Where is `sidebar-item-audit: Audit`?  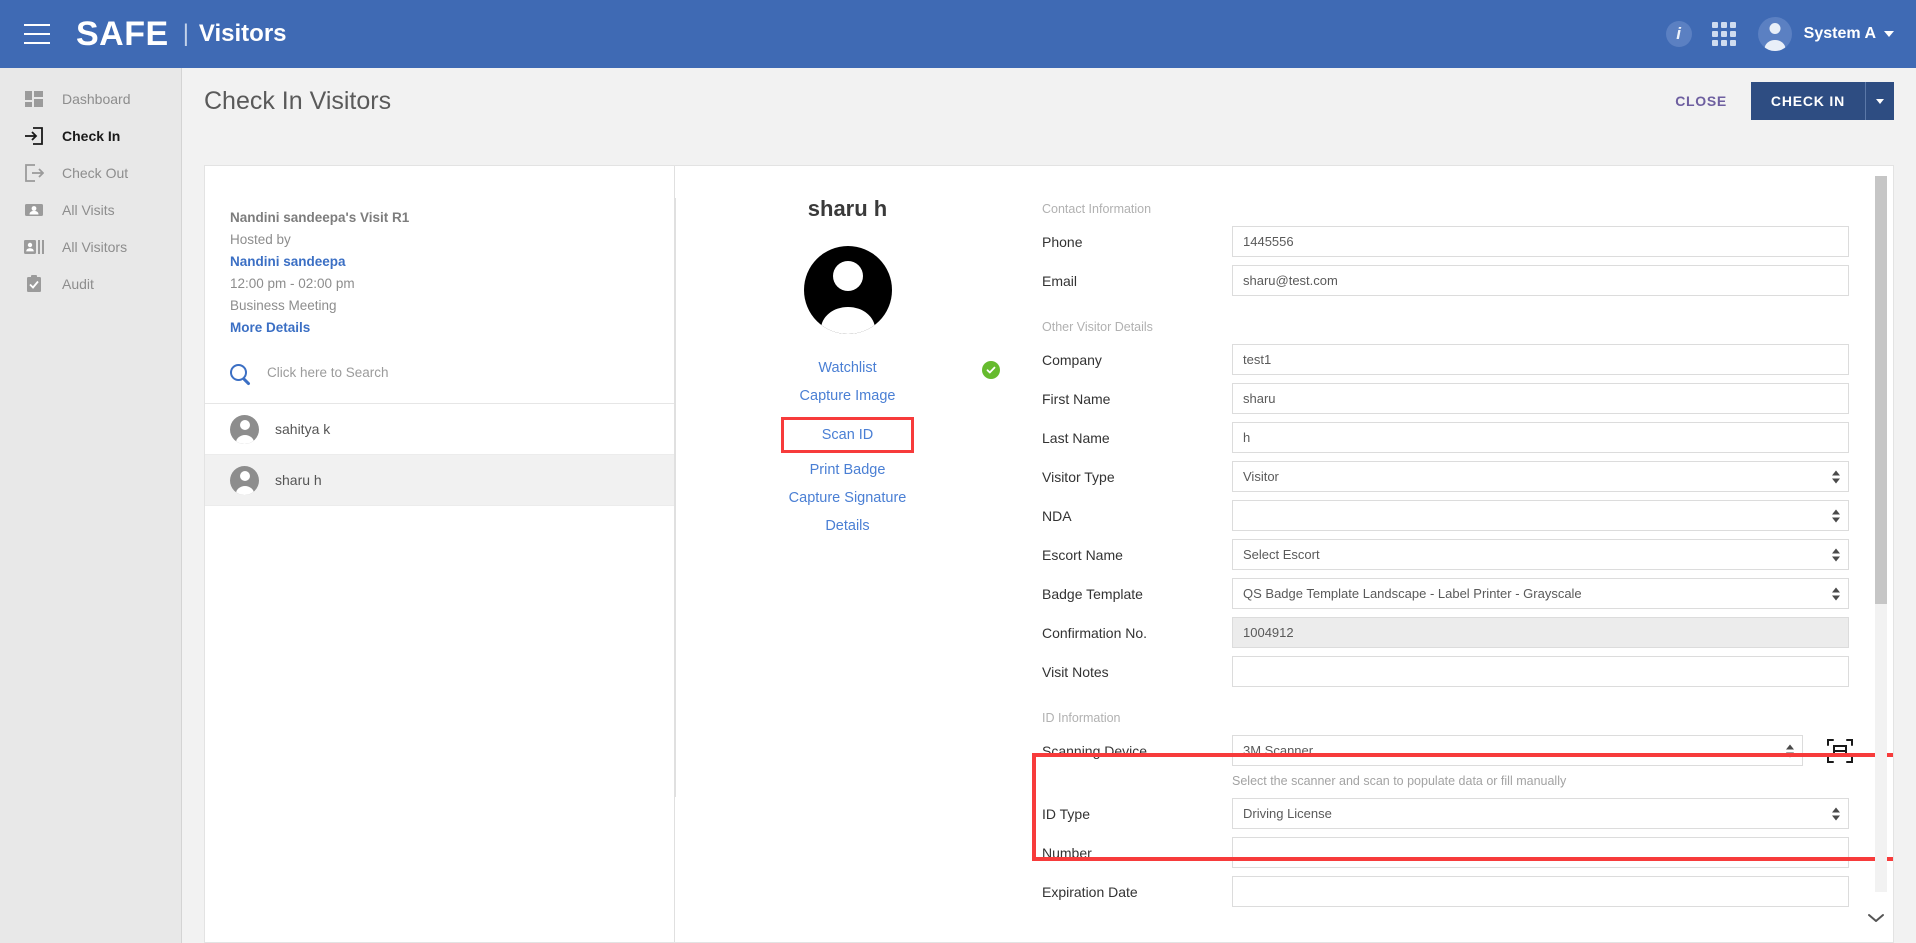 sidebar-item-audit: Audit is located at coordinates (90, 283).